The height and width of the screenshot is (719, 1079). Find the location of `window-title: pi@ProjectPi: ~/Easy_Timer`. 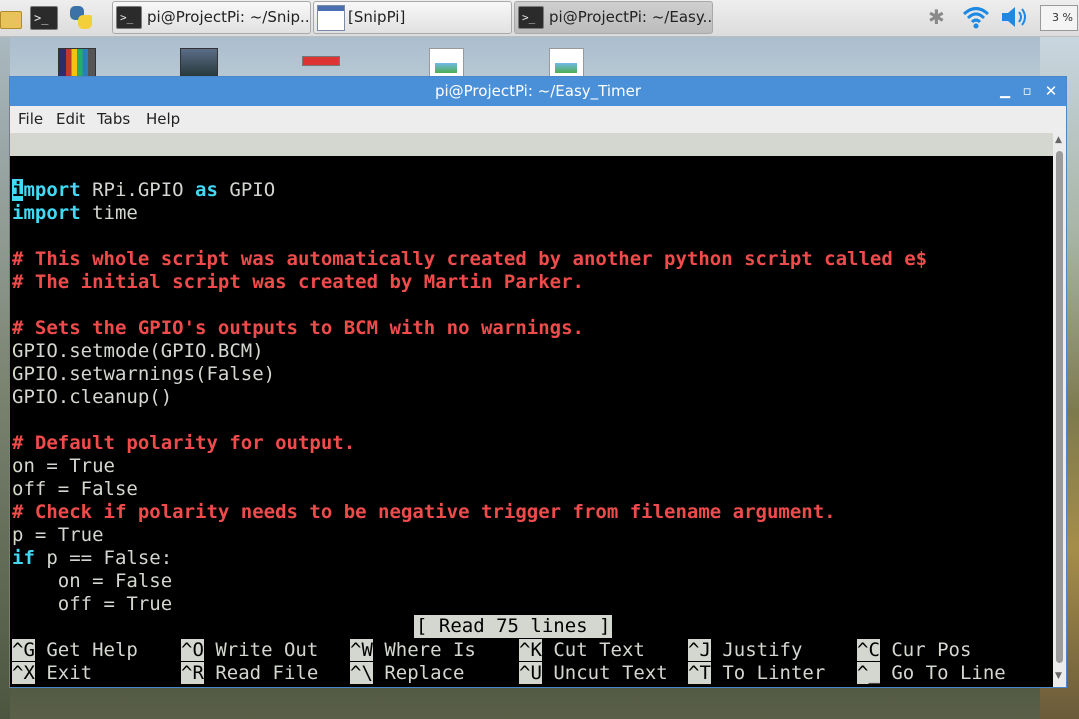

window-title: pi@ProjectPi: ~/Easy_Timer is located at coordinates (538, 91).